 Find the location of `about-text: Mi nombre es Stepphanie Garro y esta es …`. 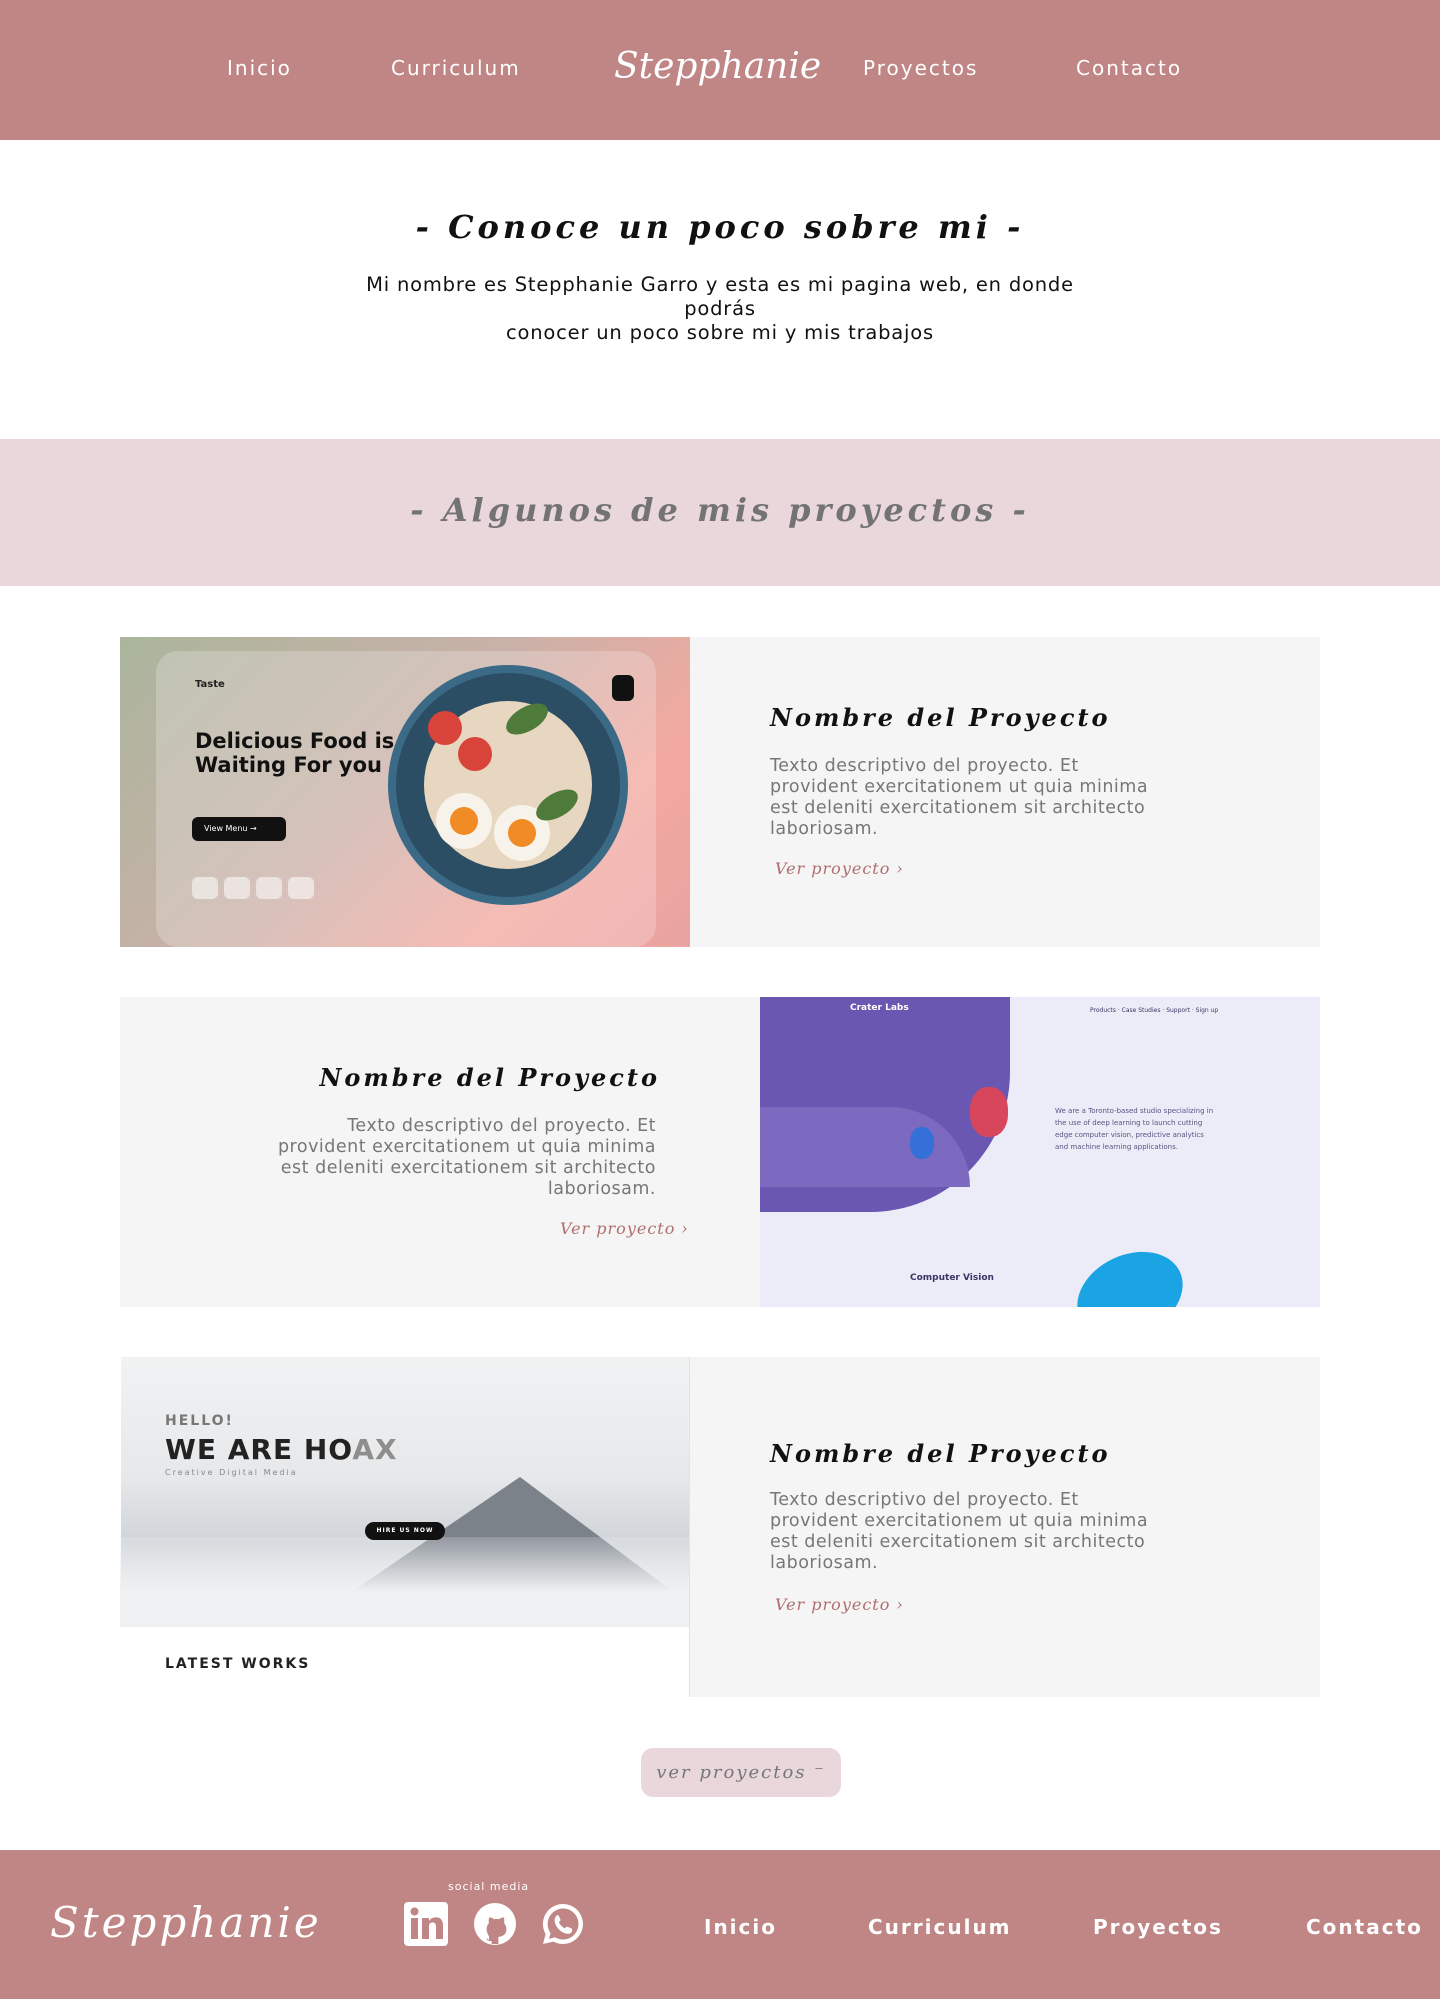

about-text: Mi nombre es Stepphanie Garro y esta es … is located at coordinates (720, 309).